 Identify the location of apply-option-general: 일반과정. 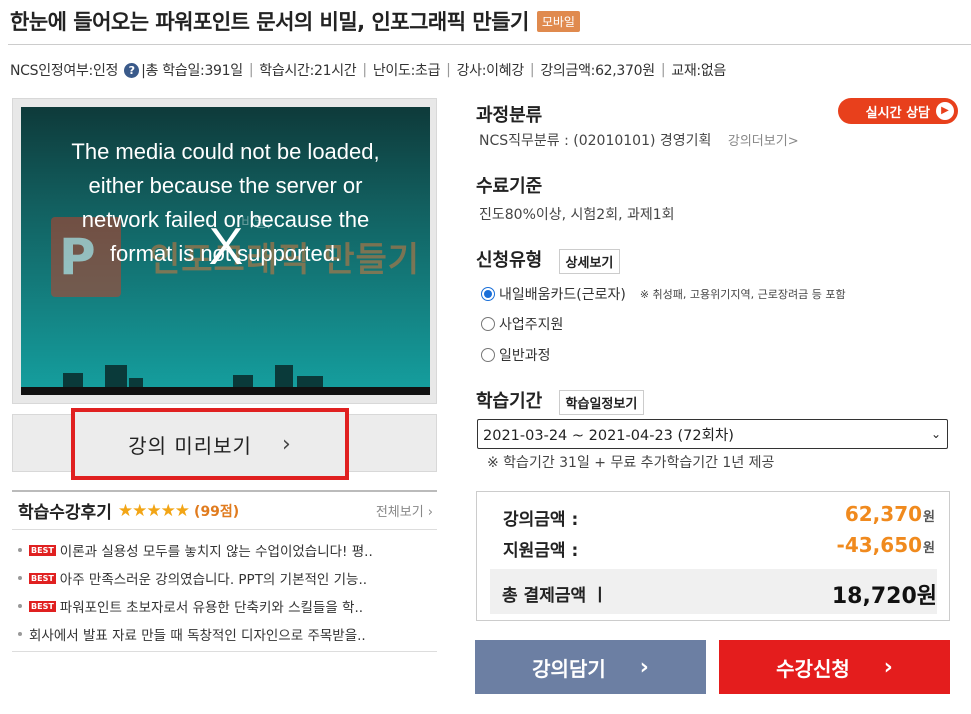
(516, 355).